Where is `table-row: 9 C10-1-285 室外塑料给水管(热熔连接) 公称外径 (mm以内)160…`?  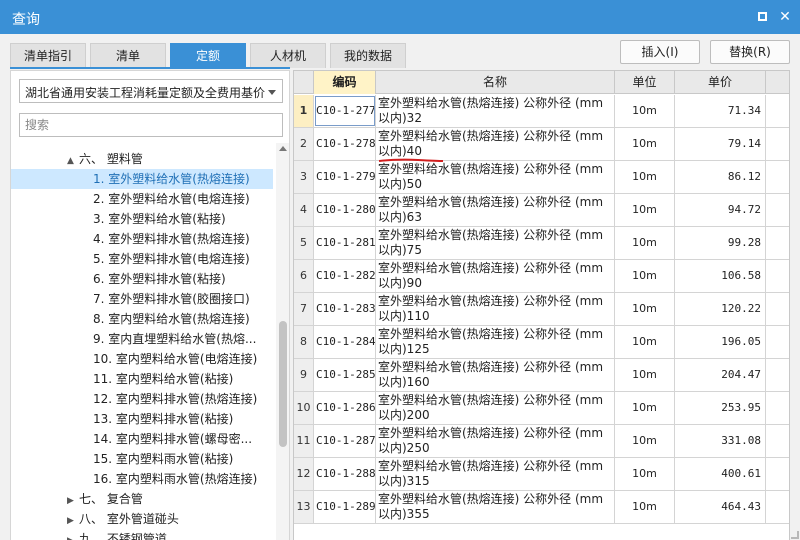
table-row: 9 C10-1-285 室外塑料给水管(热熔连接) 公称外径 (mm以内)160… is located at coordinates (541, 375).